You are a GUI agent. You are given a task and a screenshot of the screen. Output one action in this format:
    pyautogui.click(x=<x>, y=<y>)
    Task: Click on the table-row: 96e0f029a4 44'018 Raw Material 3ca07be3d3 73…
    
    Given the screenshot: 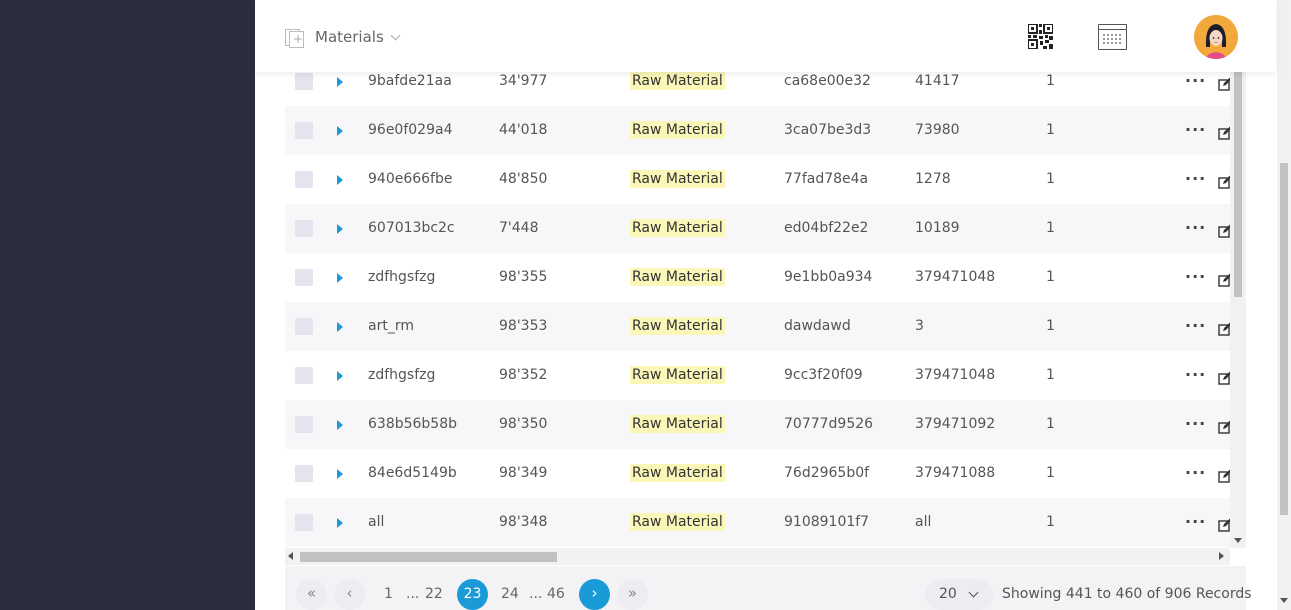 What is the action you would take?
    pyautogui.click(x=758, y=130)
    